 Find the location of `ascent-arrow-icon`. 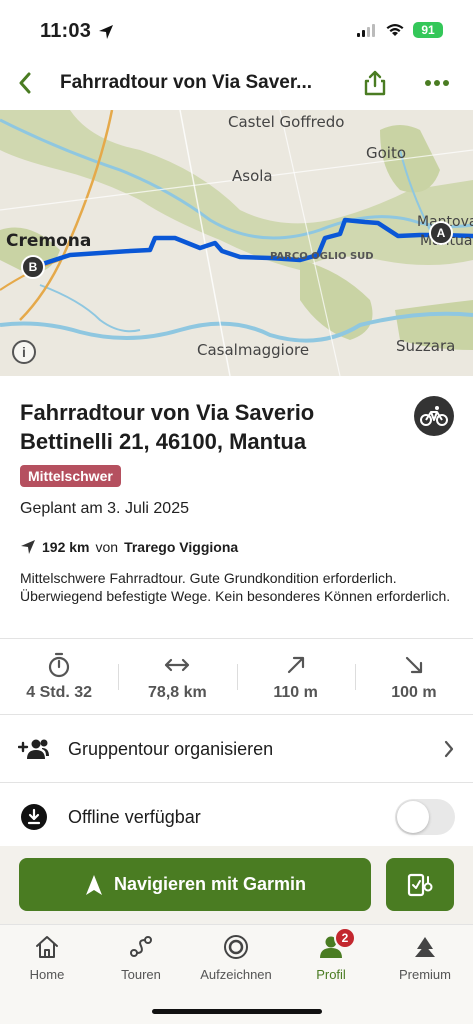

ascent-arrow-icon is located at coordinates (295, 665).